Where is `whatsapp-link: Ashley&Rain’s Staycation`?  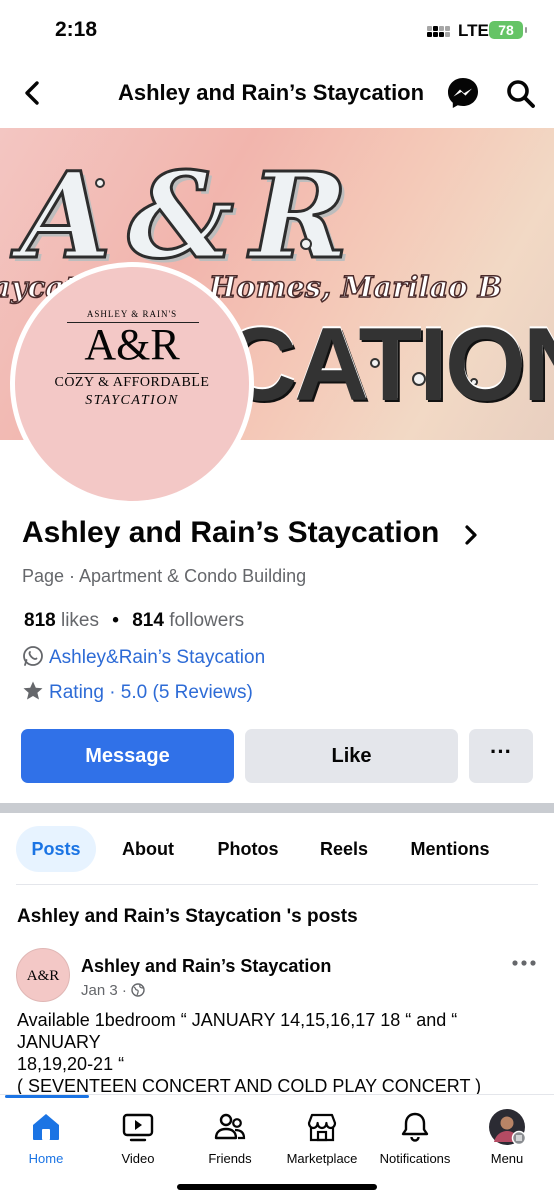 whatsapp-link: Ashley&Rain’s Staycation is located at coordinates (143, 657).